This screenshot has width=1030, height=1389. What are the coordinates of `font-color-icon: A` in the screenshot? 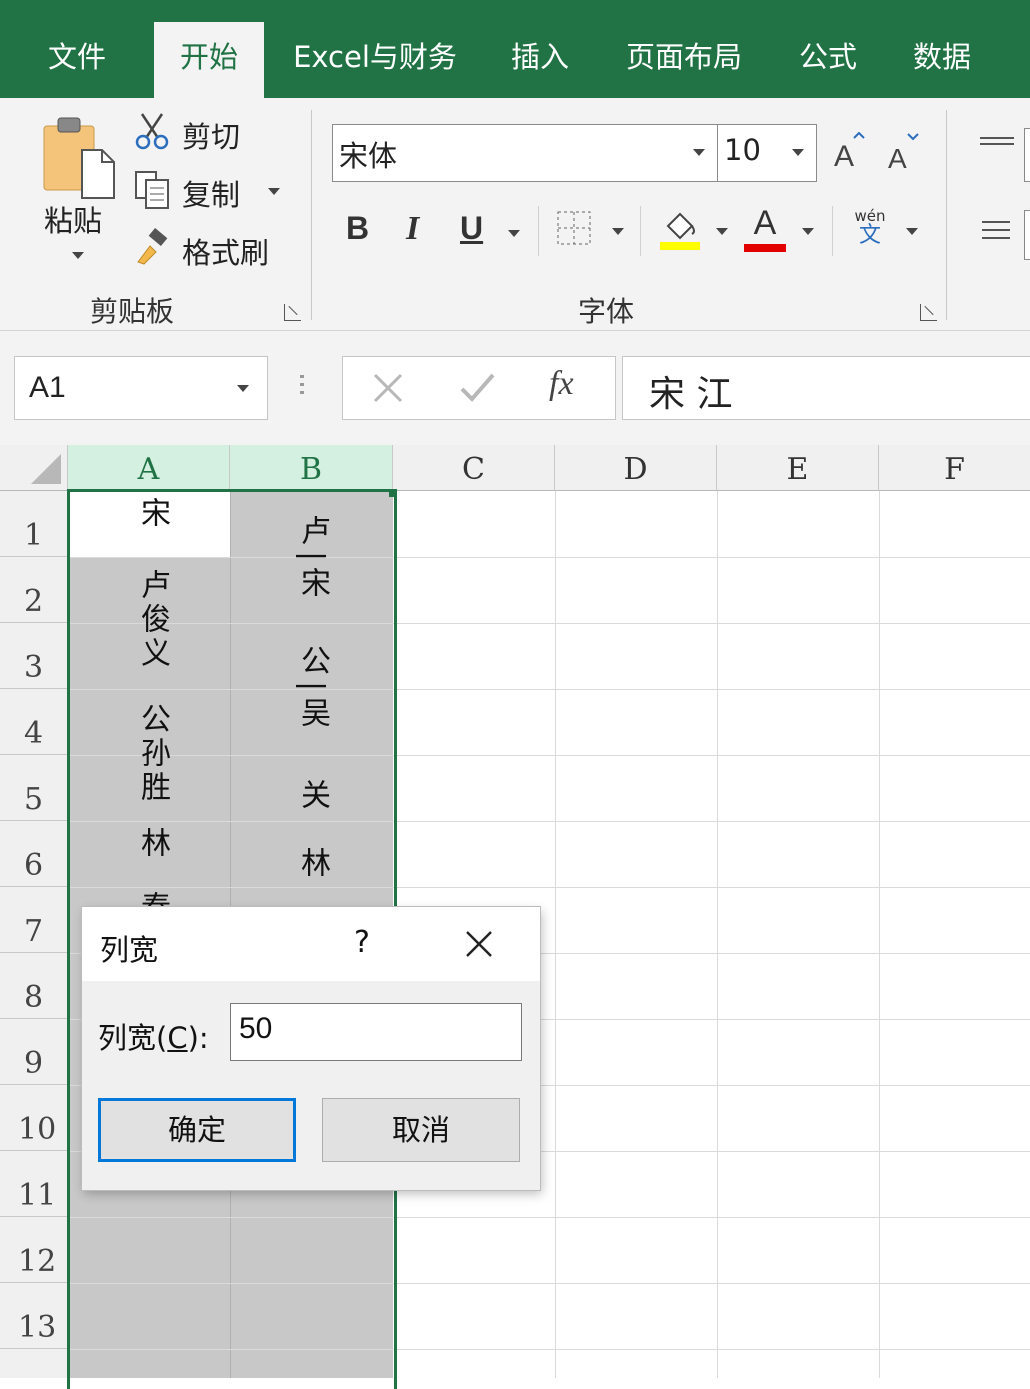 It's located at (765, 228).